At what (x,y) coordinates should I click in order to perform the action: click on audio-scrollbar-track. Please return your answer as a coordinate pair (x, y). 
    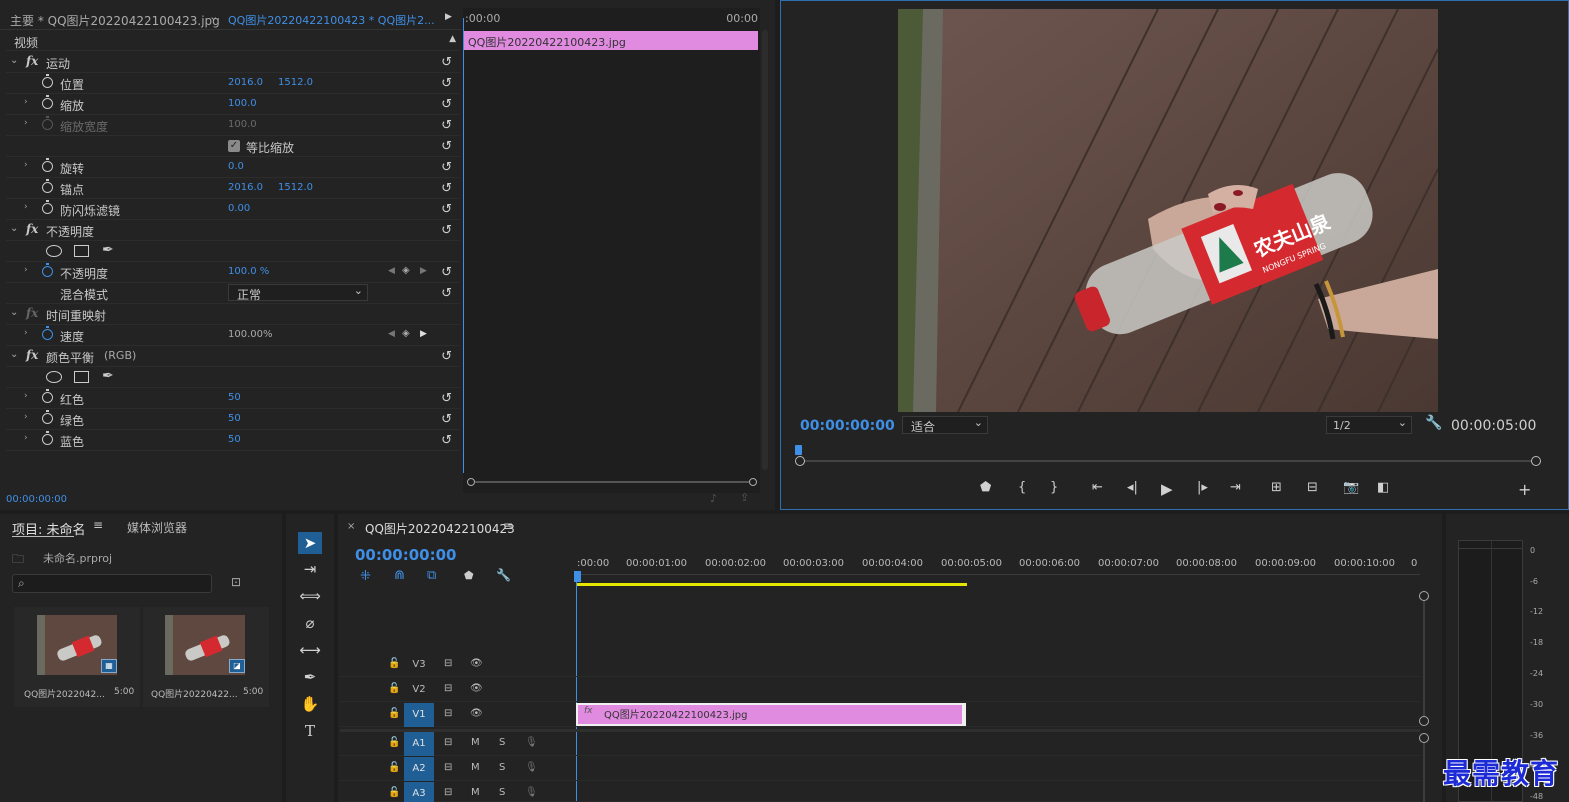
    Looking at the image, I should click on (1424, 772).